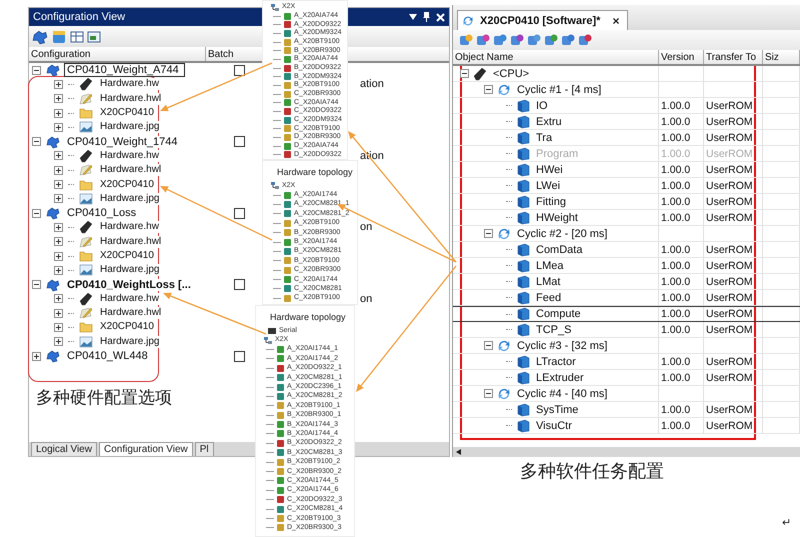 Image resolution: width=800 pixels, height=537 pixels. What do you see at coordinates (272, 331) in the screenshot?
I see `port-icon` at bounding box center [272, 331].